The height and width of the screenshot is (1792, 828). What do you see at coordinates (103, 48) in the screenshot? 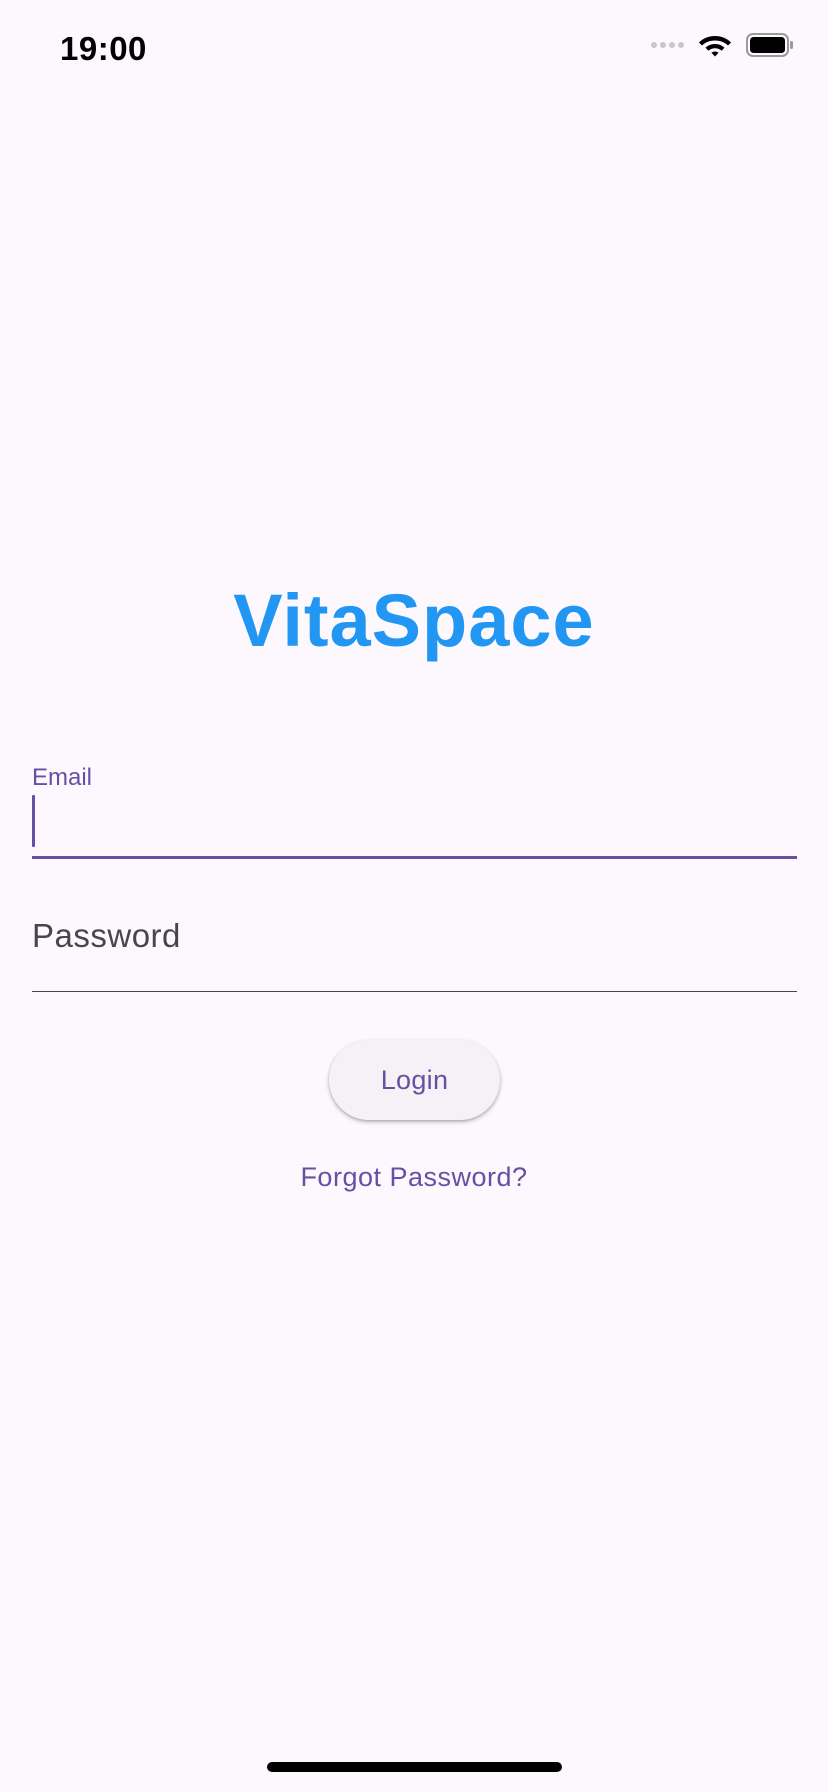
I see `status-time: 19:00` at bounding box center [103, 48].